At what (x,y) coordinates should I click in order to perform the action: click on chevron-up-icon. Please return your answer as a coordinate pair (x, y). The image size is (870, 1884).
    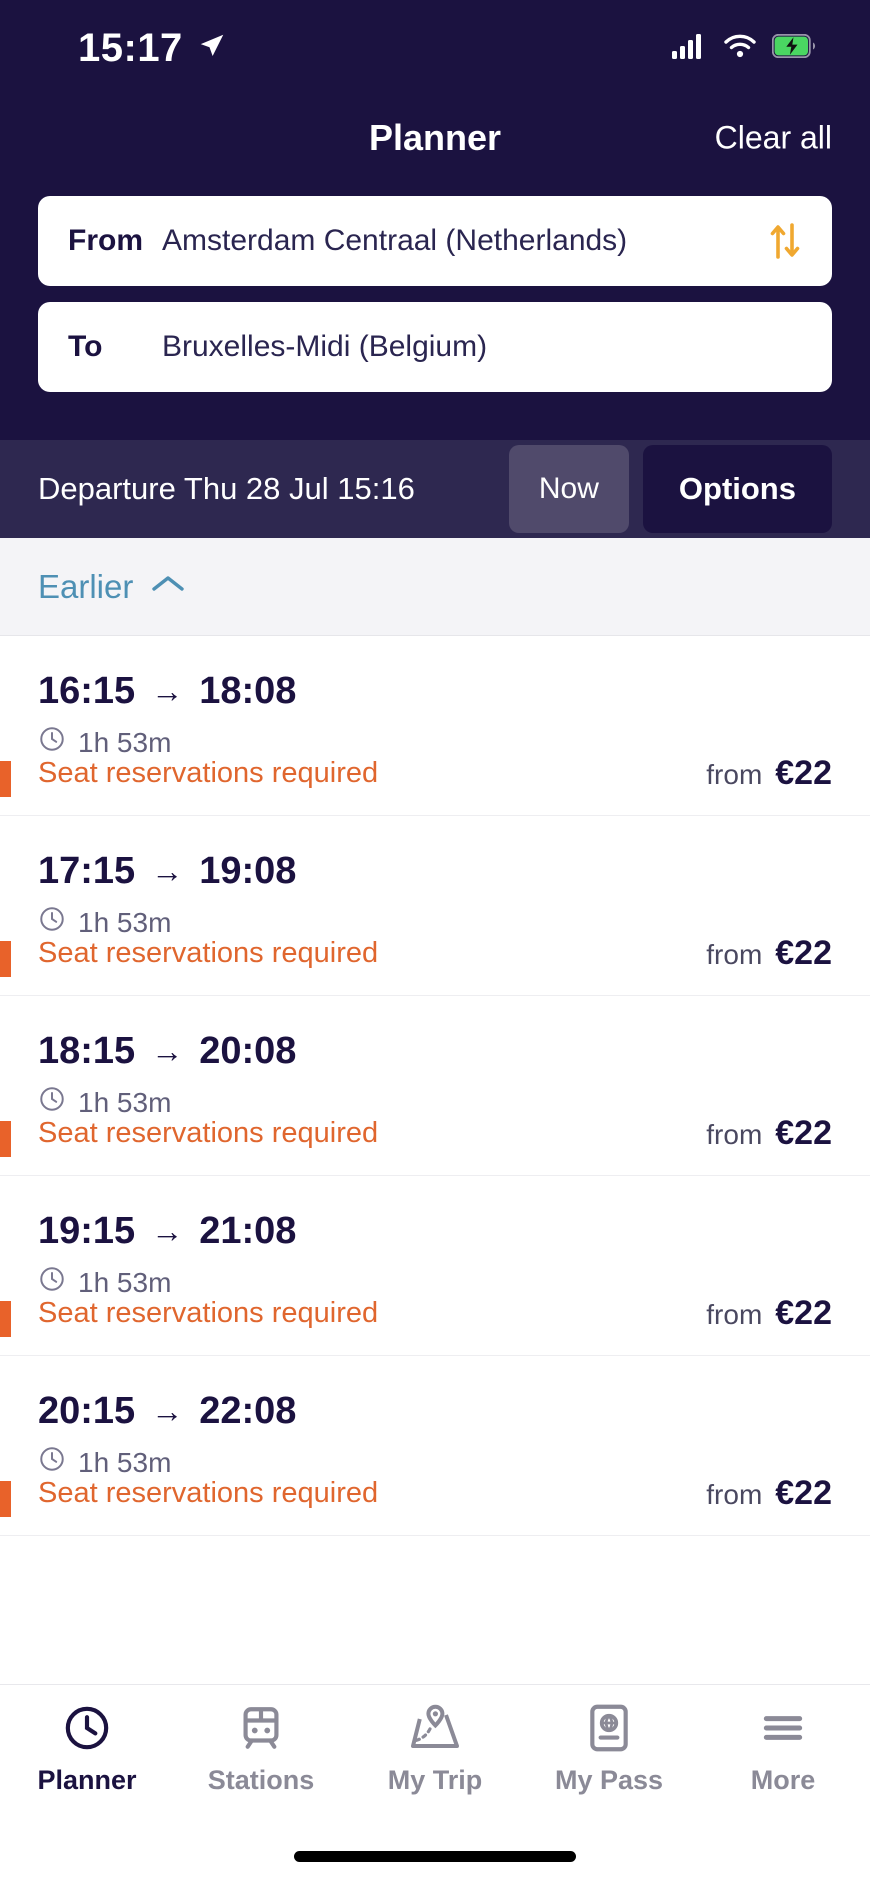
    Looking at the image, I should click on (168, 586).